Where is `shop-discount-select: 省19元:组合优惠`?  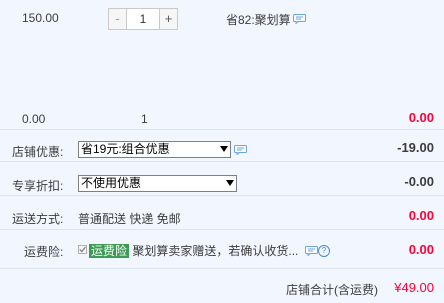
shop-discount-select: 省19元:组合优惠 is located at coordinates (154, 149).